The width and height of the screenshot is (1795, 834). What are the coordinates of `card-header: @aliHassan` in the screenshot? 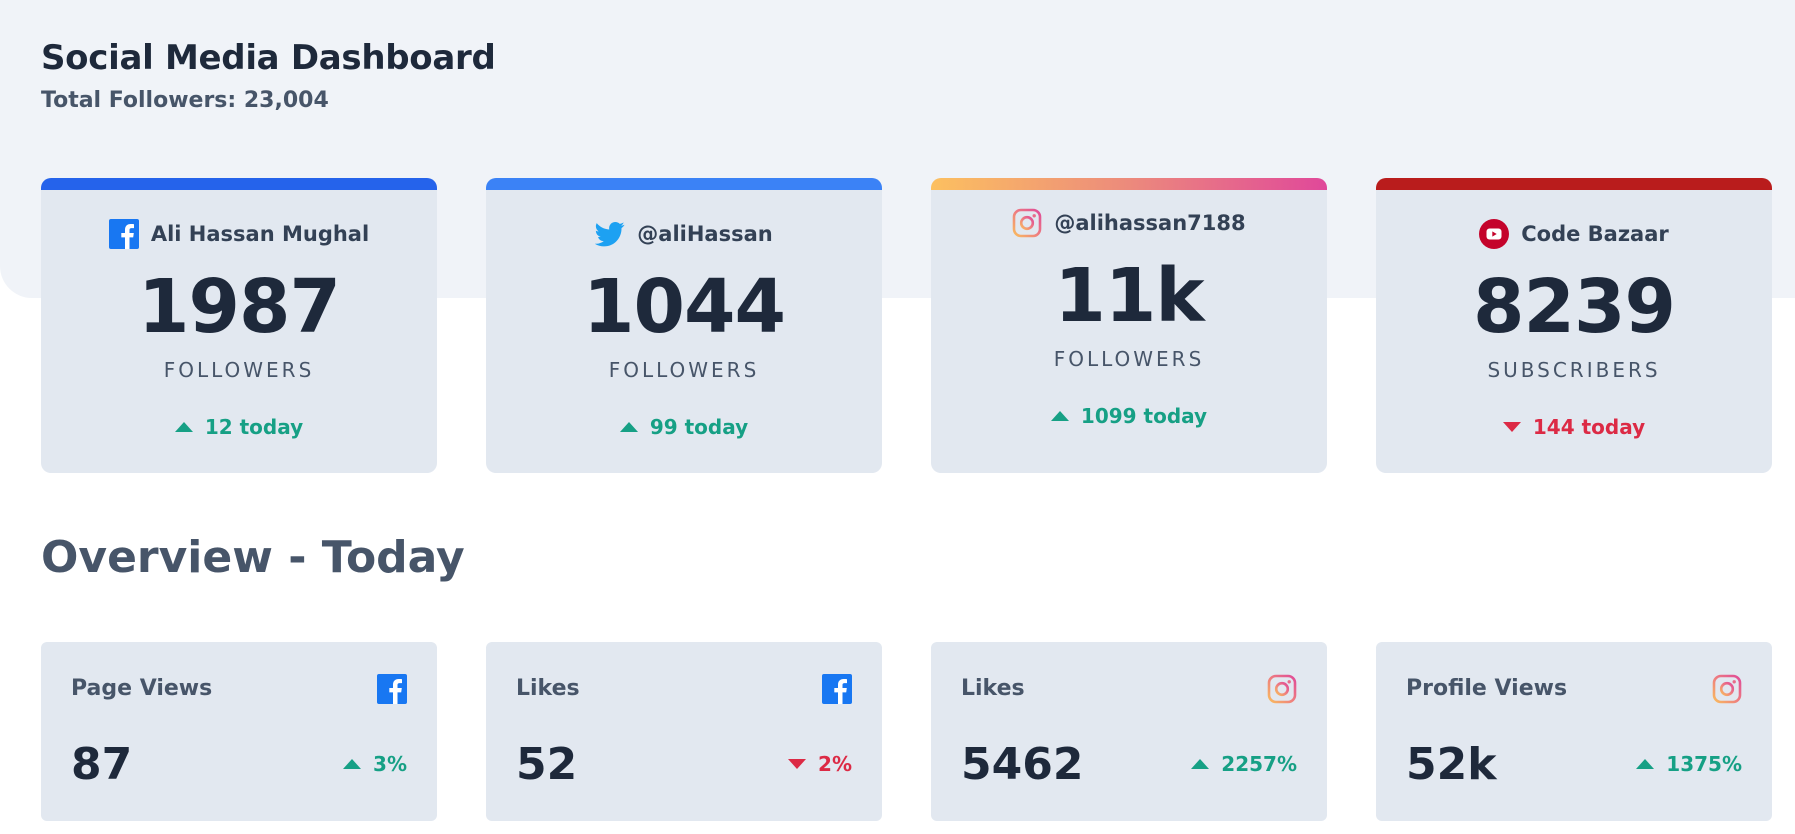 It's located at (684, 234).